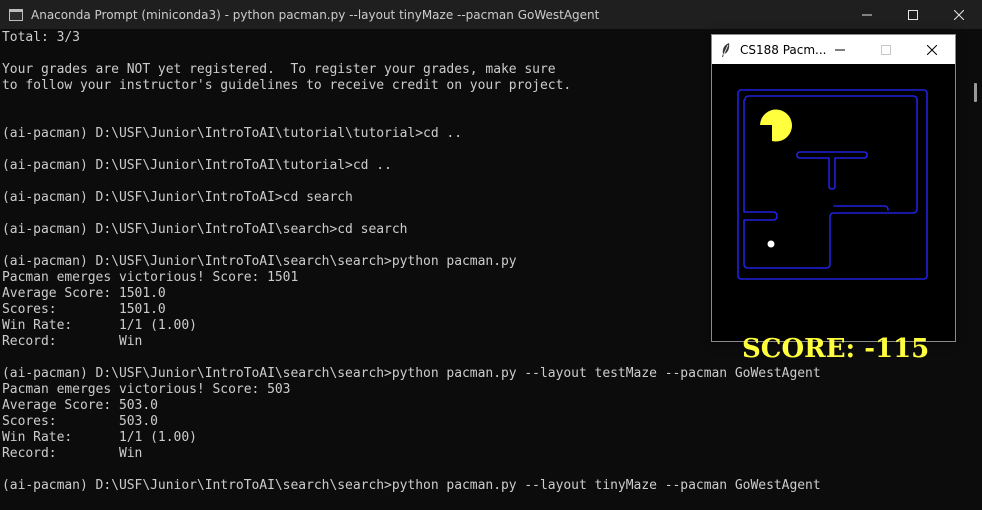 The width and height of the screenshot is (982, 510). I want to click on scrollbar-thumb, so click(975, 92).